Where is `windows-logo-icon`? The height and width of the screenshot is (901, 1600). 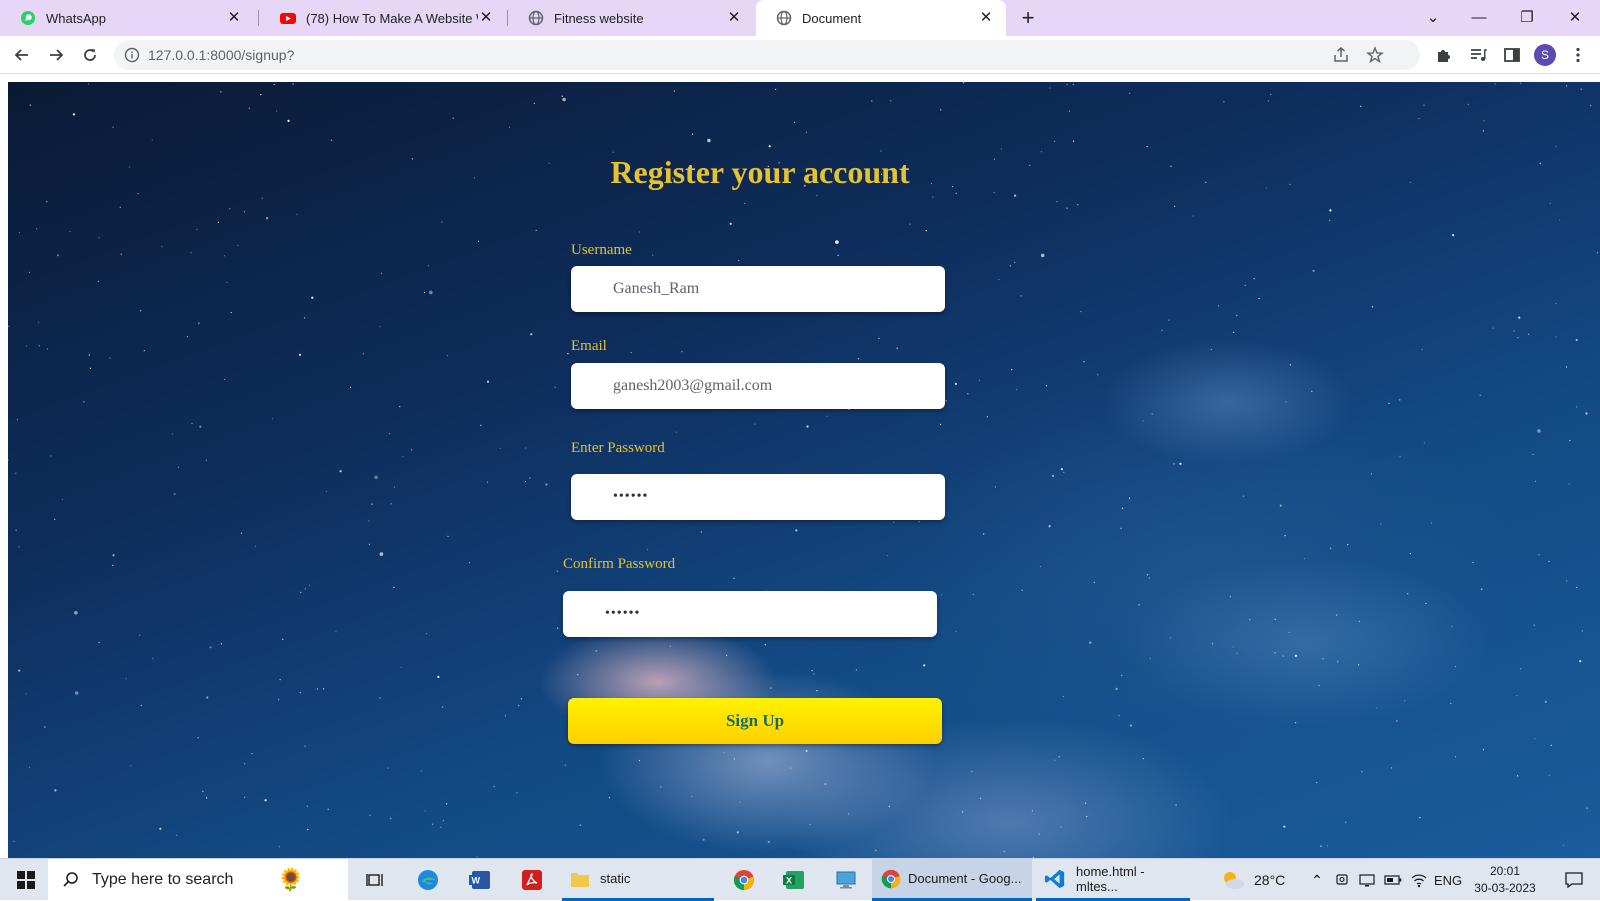
windows-logo-icon is located at coordinates (26, 880).